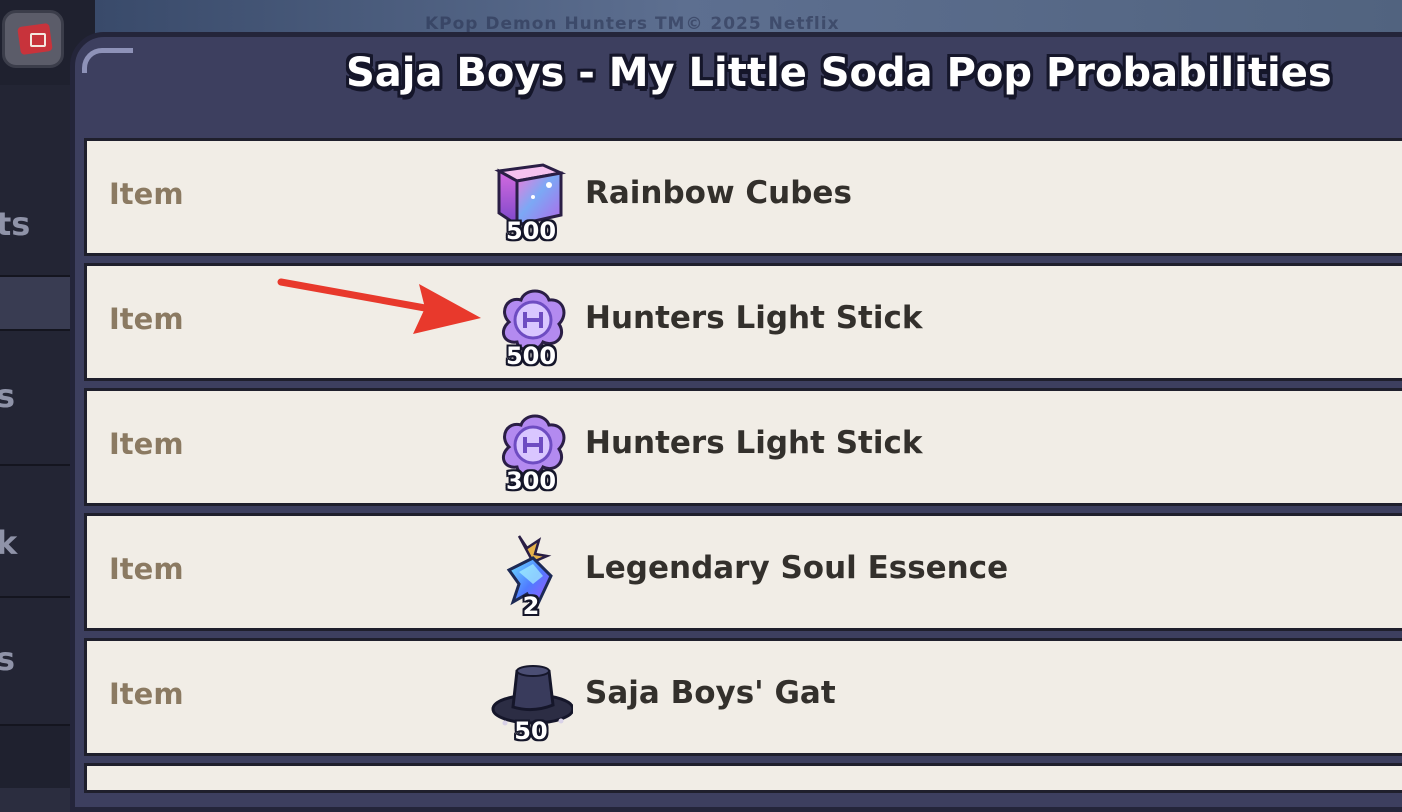 The width and height of the screenshot is (1402, 812). I want to click on side-menu-label: k, so click(9, 543).